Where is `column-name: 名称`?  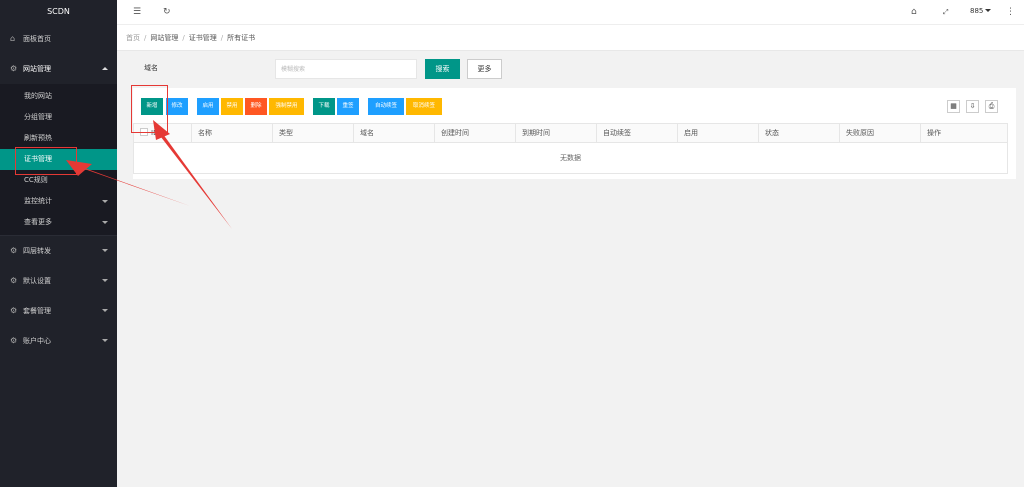 column-name: 名称 is located at coordinates (231, 133).